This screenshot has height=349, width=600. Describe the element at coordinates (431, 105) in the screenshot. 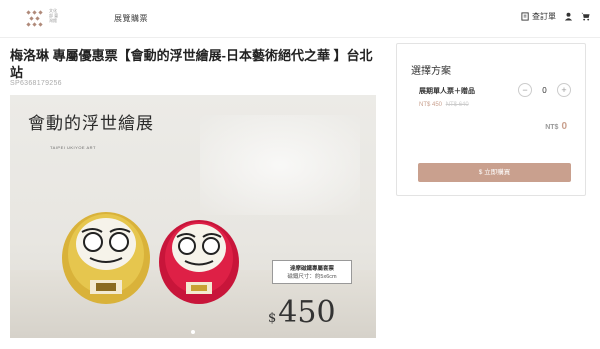

I see `plan-price-current: NT$ 450` at that location.